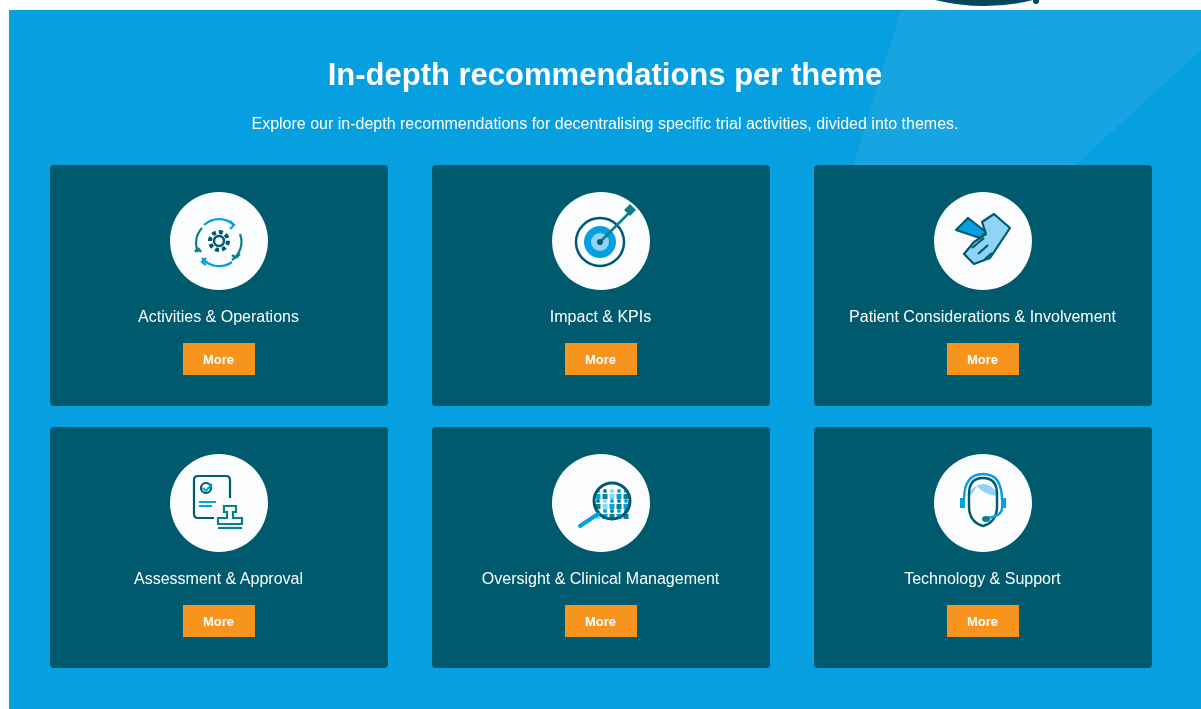  What do you see at coordinates (600, 317) in the screenshot?
I see `theme-title: Impact & KPIs` at bounding box center [600, 317].